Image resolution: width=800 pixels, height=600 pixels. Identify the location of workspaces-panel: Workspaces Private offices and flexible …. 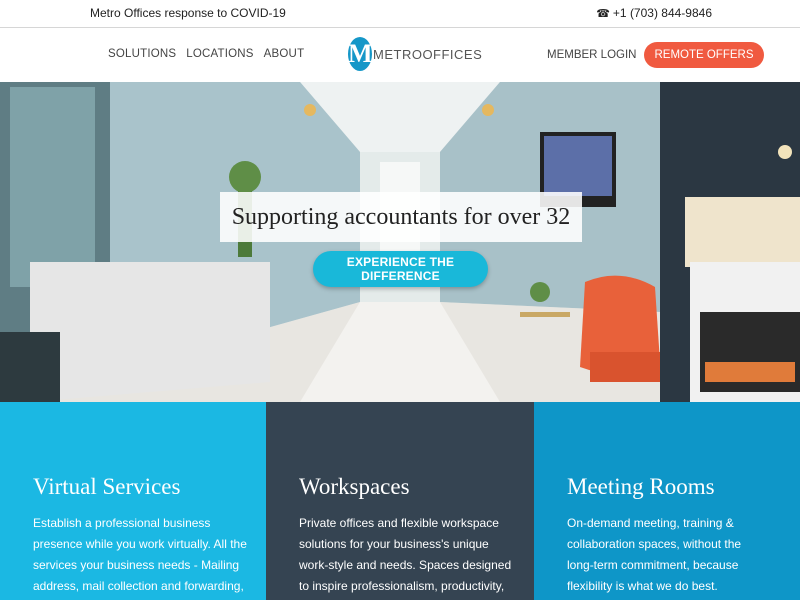
(400, 501).